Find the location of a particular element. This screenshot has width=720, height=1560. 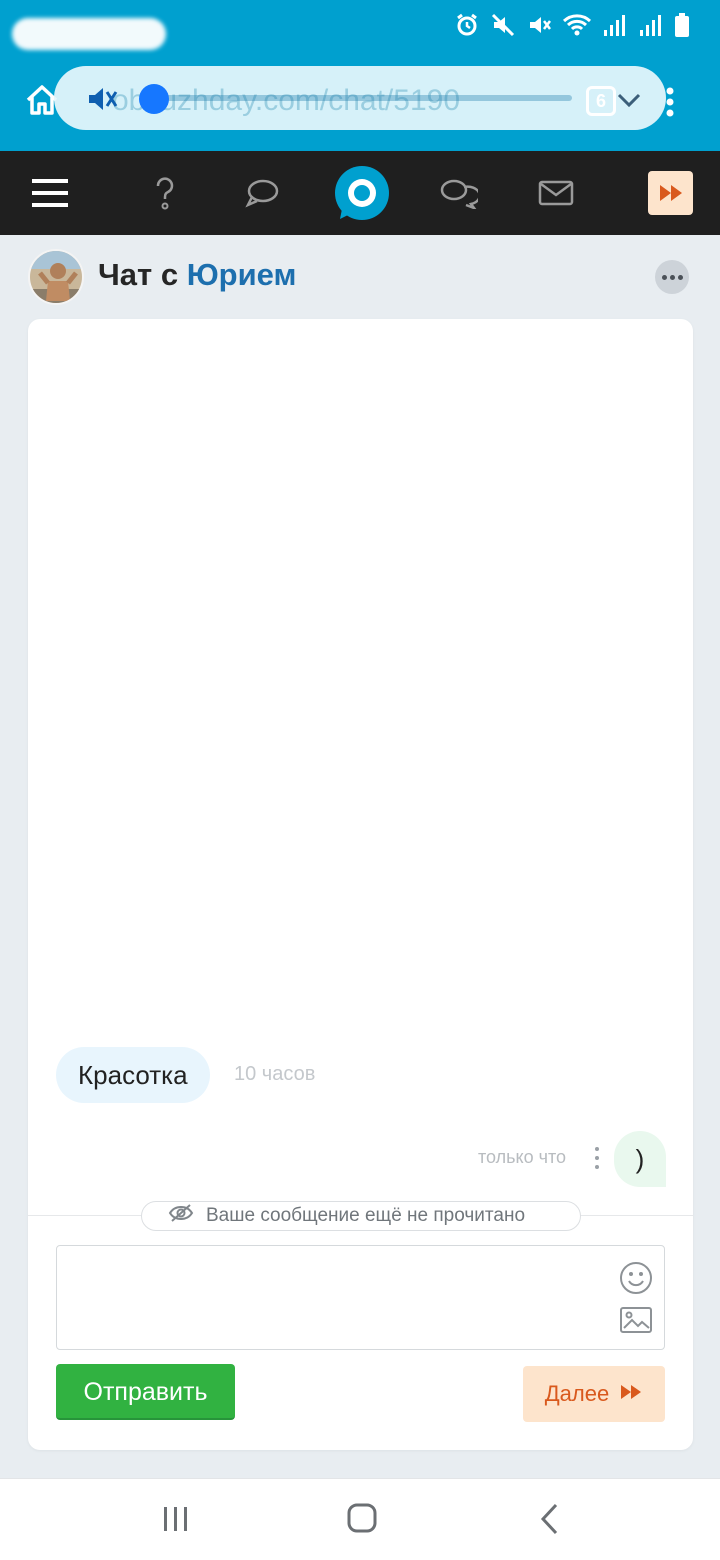

tab-count-button: 6 is located at coordinates (601, 101).